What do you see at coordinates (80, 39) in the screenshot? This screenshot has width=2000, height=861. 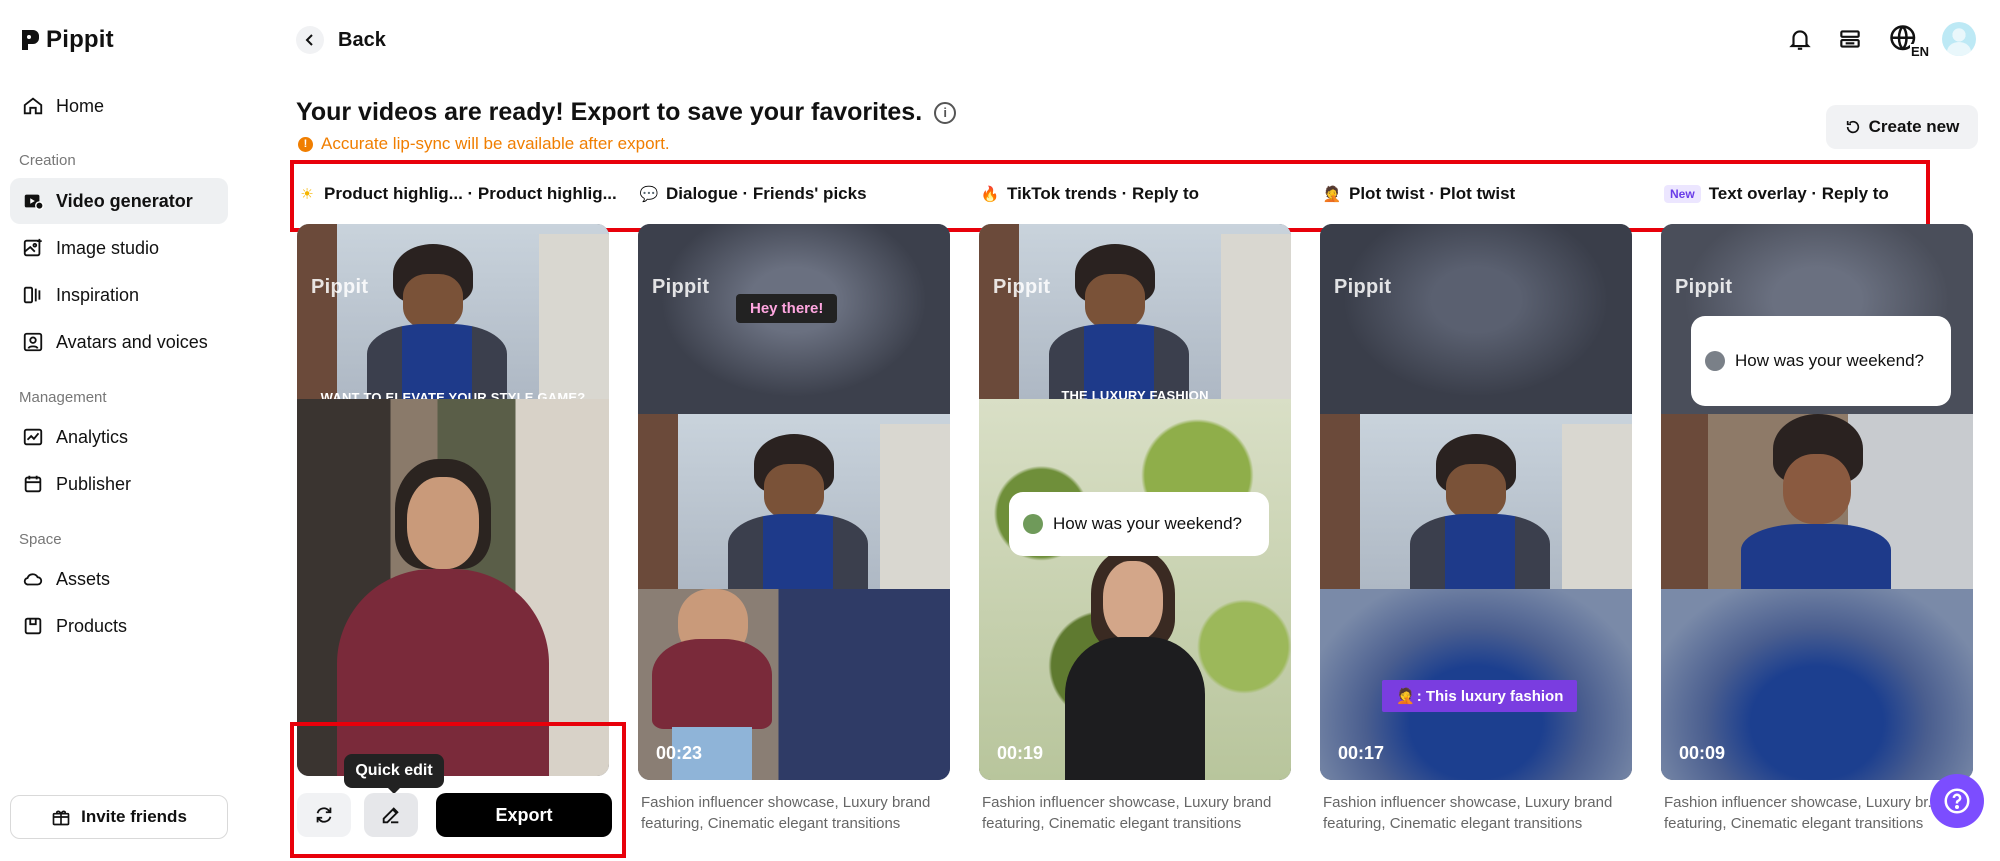 I see `app-name: Pippit` at bounding box center [80, 39].